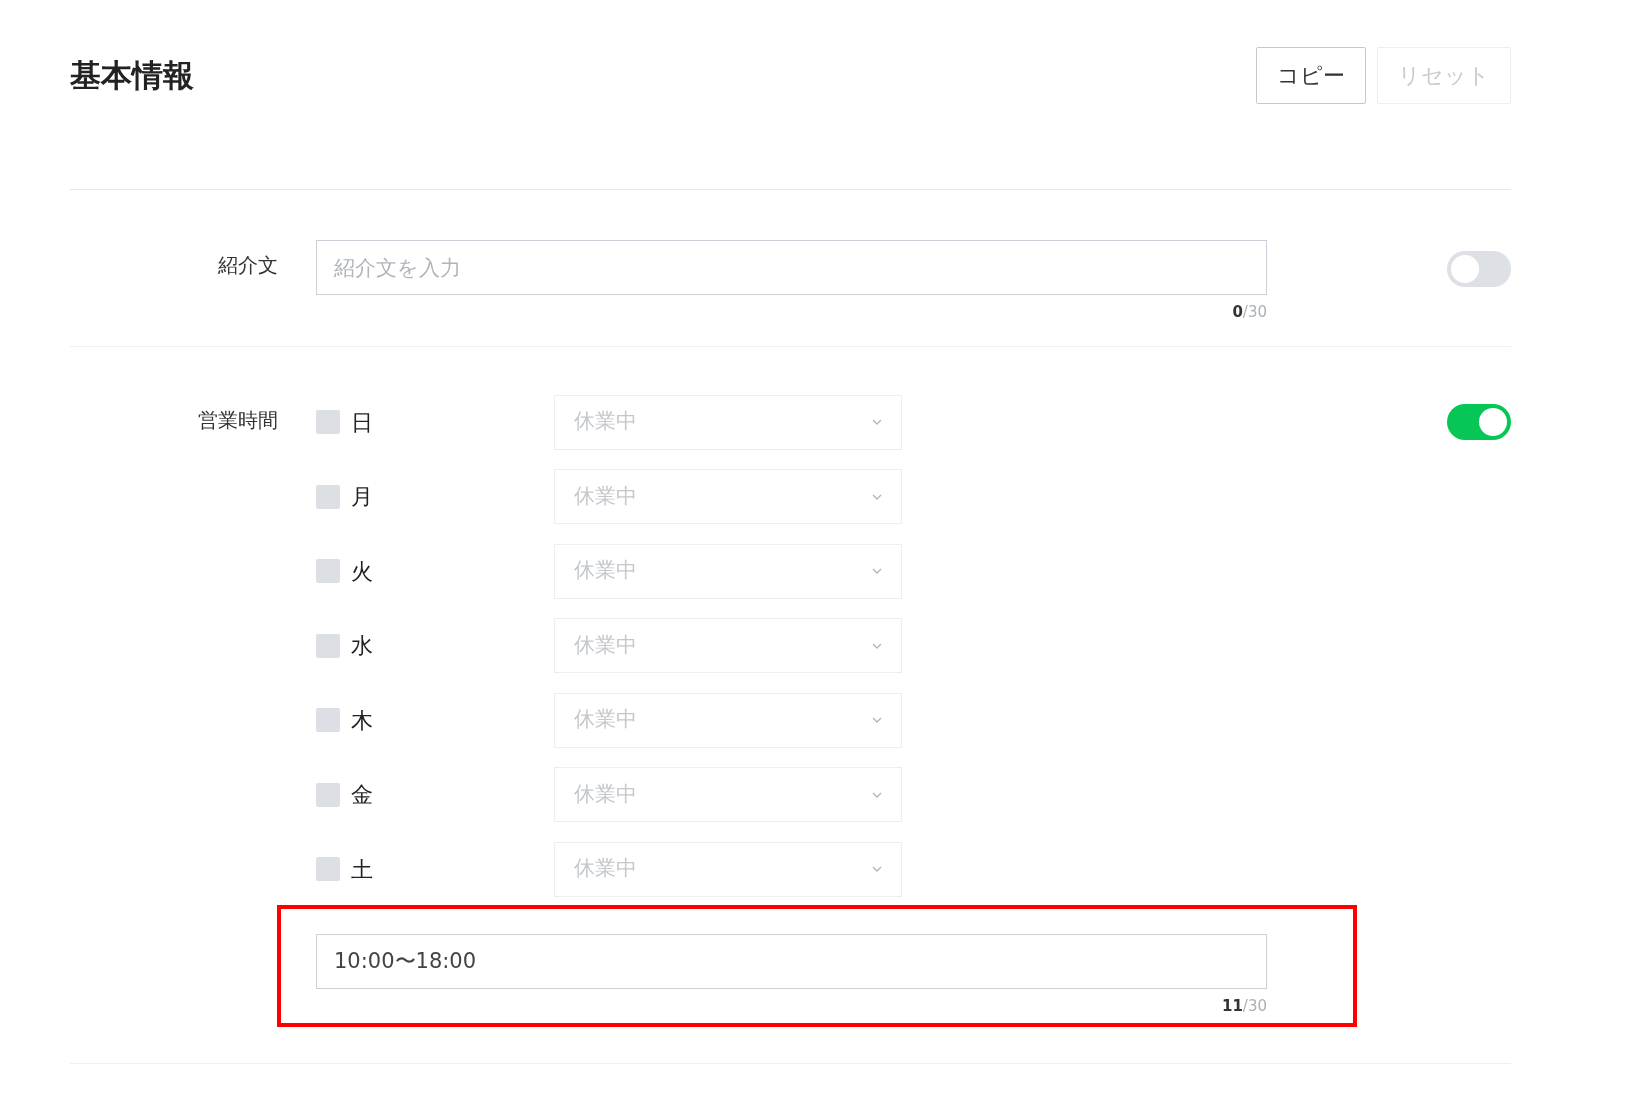 This screenshot has width=1625, height=1117. Describe the element at coordinates (362, 720) in the screenshot. I see `day-label: 木` at that location.